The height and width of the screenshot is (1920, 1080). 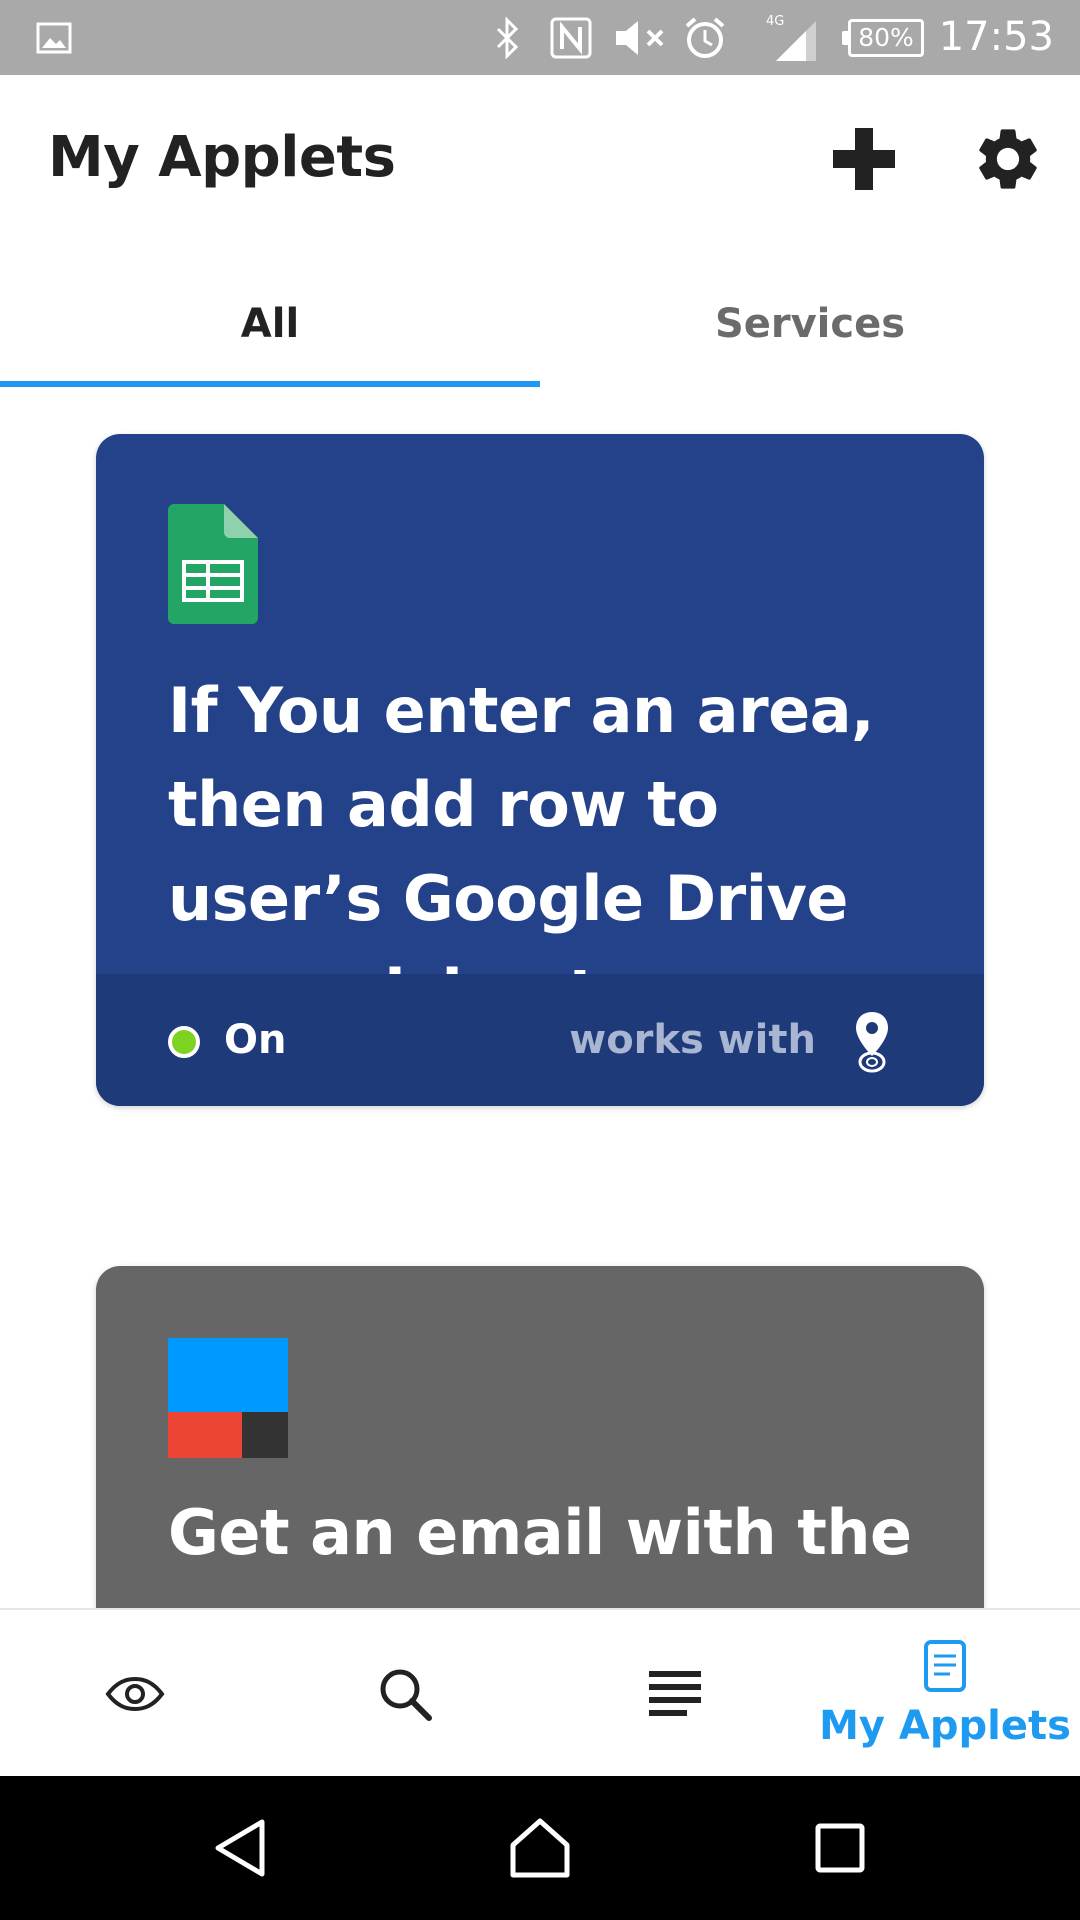 I want to click on app-header: My Applets, so click(x=540, y=160).